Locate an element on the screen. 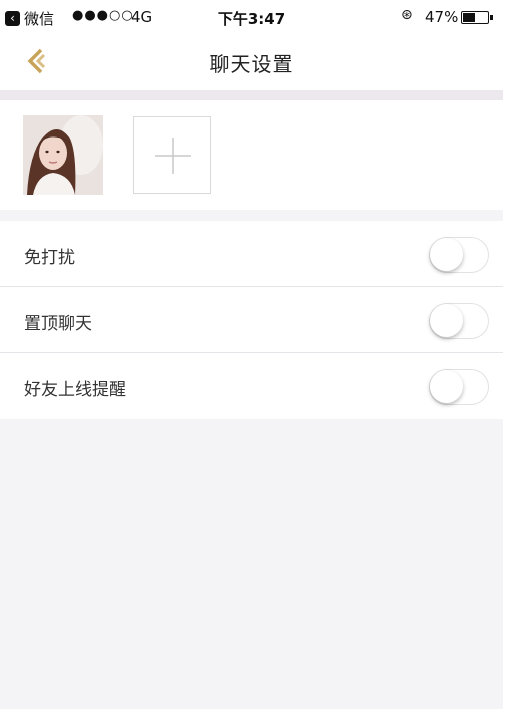 The height and width of the screenshot is (709, 512). add-member-button is located at coordinates (172, 155).